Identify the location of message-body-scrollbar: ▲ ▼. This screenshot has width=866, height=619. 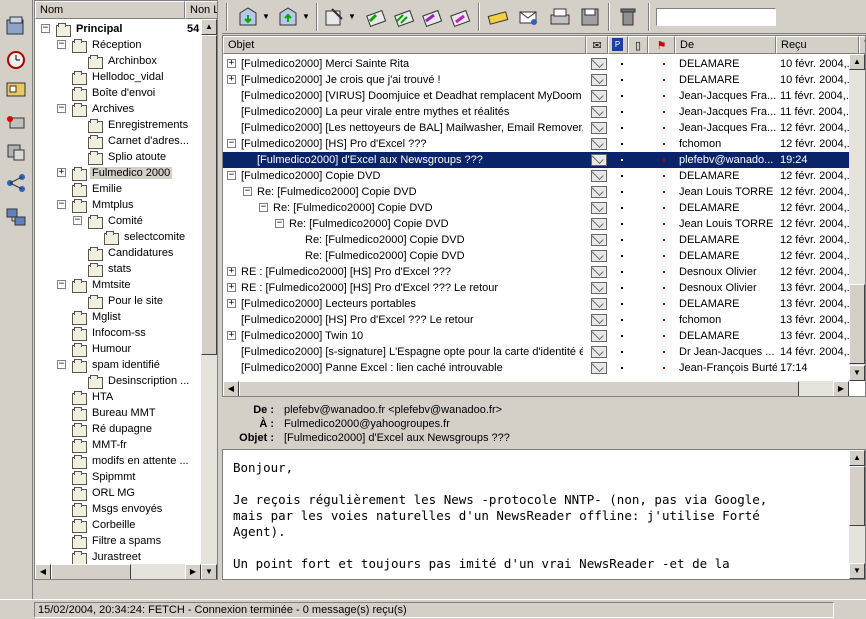
(857, 514).